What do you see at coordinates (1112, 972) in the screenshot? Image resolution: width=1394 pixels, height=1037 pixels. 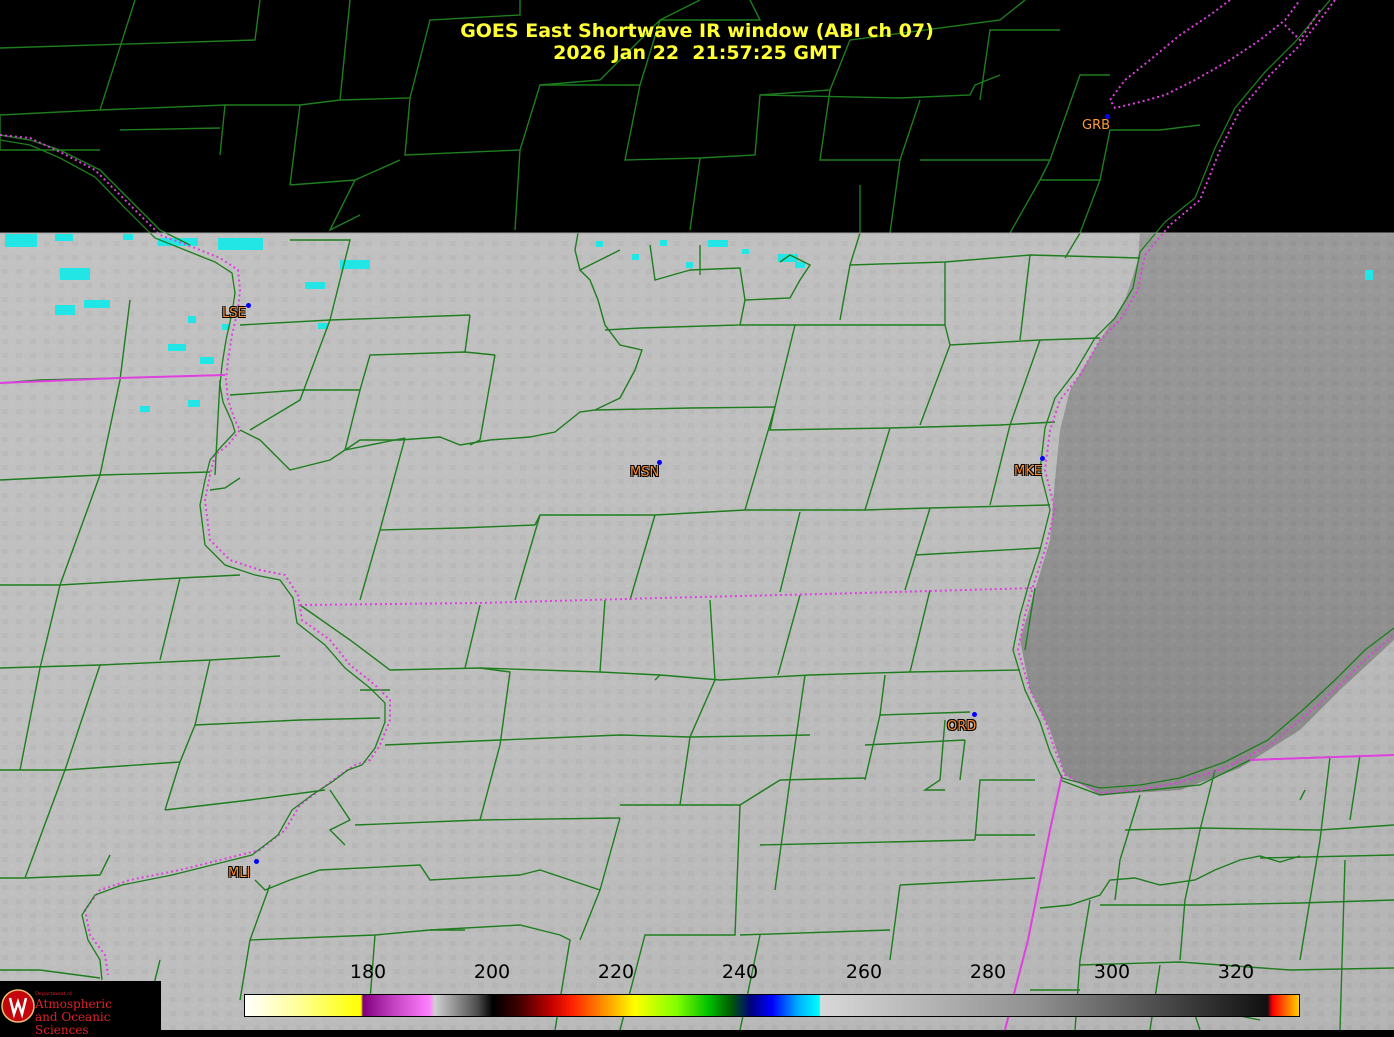 I see `colorbar-tick-300: 300` at bounding box center [1112, 972].